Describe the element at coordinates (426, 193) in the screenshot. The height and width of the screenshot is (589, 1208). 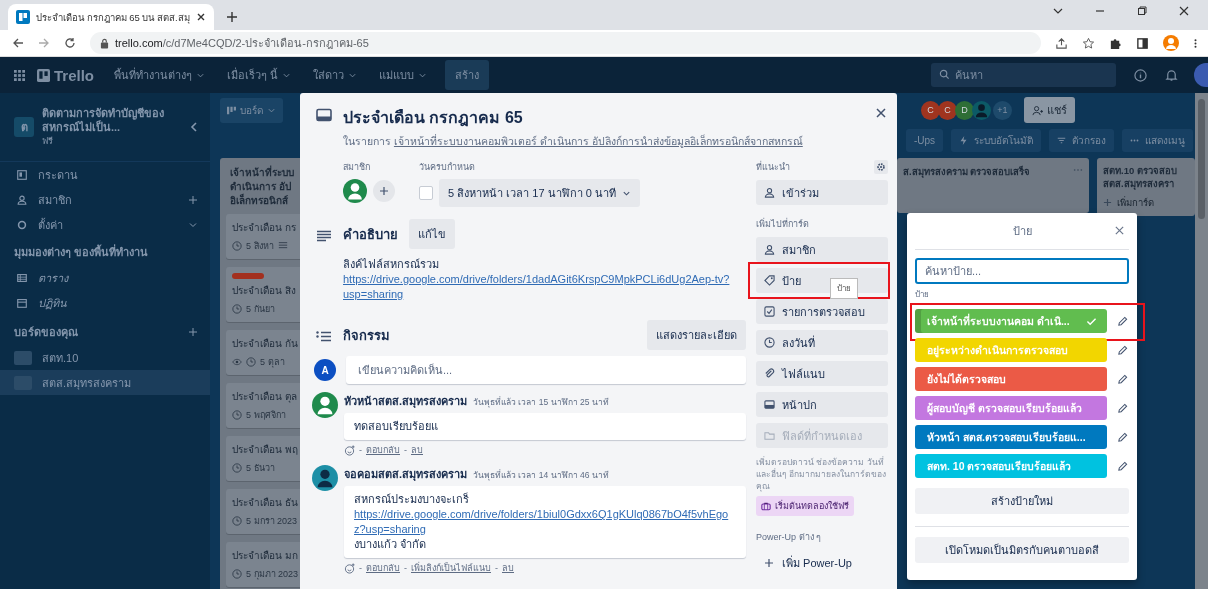
I see `due-checkbox` at that location.